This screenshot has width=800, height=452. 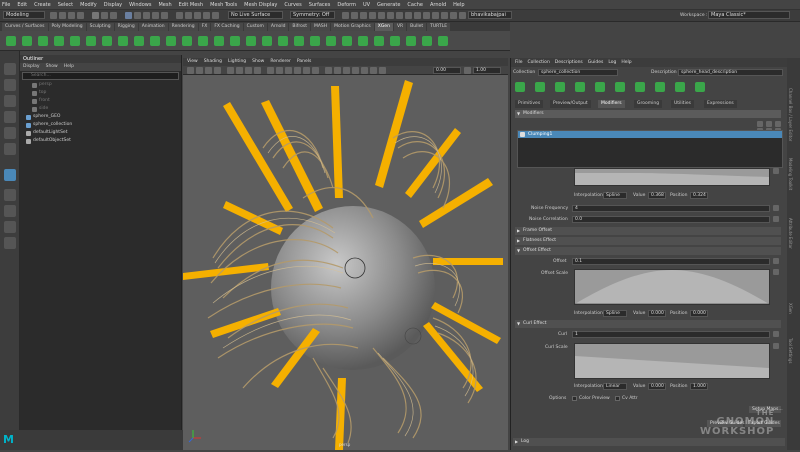 What do you see at coordinates (352, 27) in the screenshot?
I see `shelf-tab-motion-graphics: Motion Graphics` at bounding box center [352, 27].